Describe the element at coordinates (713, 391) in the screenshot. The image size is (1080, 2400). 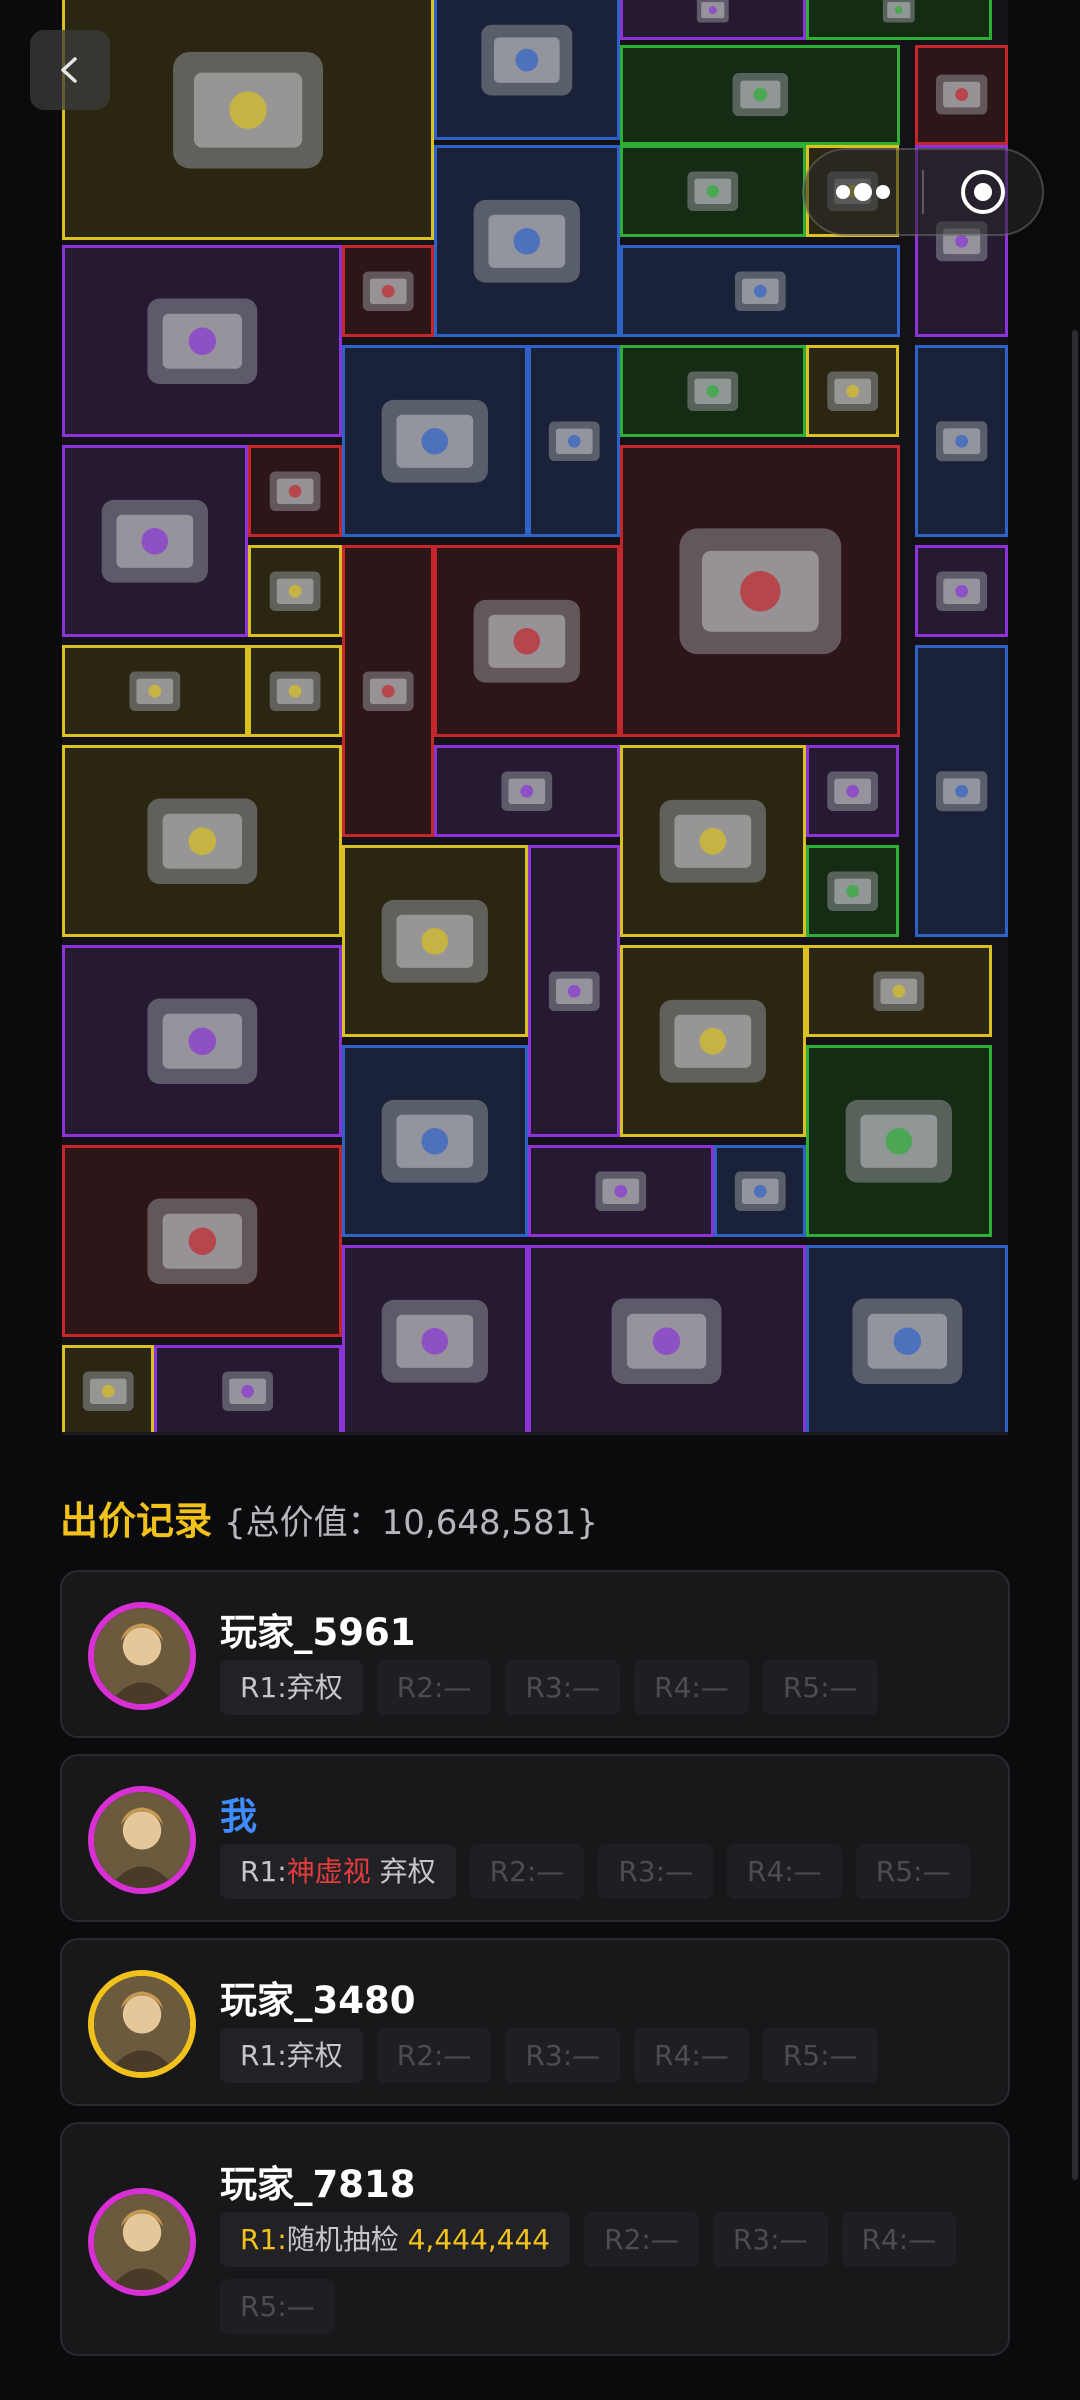
I see `item-cell-wood-plank` at that location.